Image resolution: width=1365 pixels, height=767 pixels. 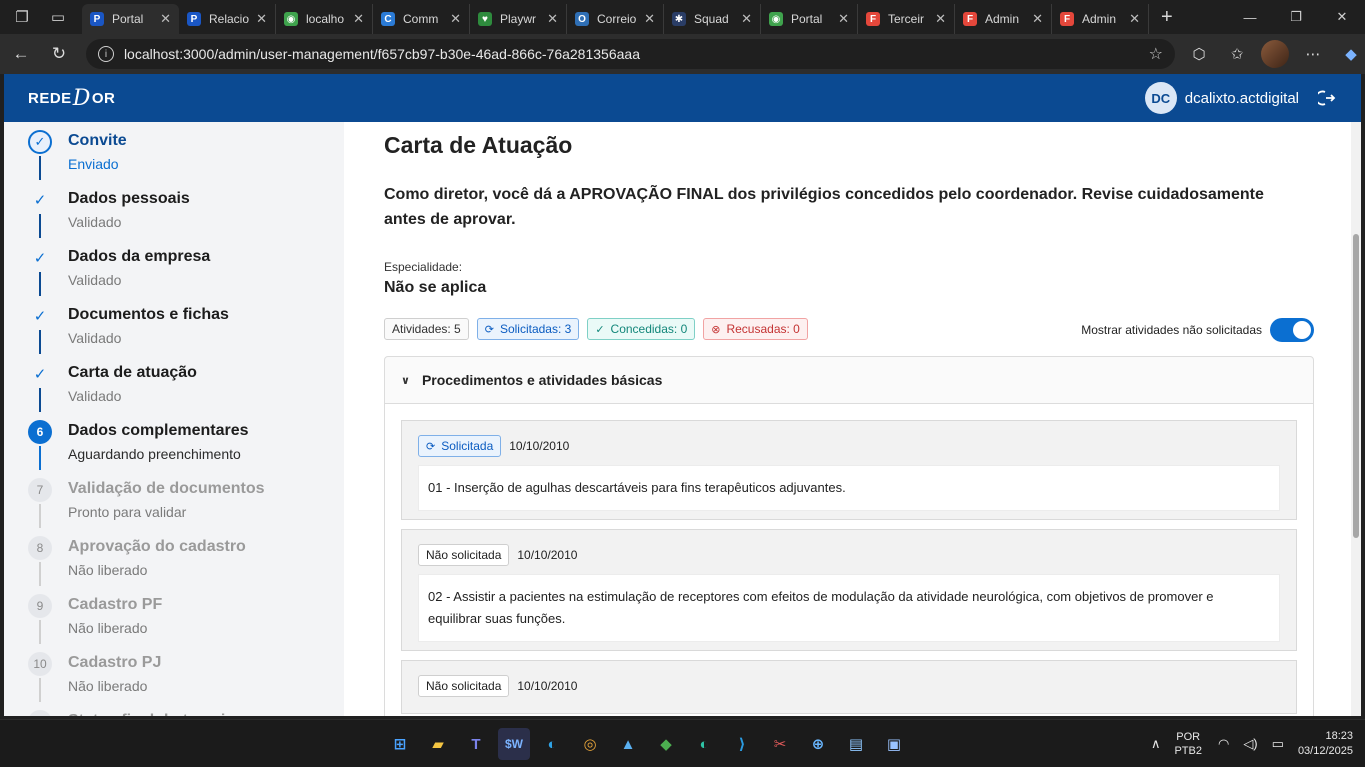 What do you see at coordinates (227, 19) in the screenshot?
I see `browser-tab: P Relacio ✕` at bounding box center [227, 19].